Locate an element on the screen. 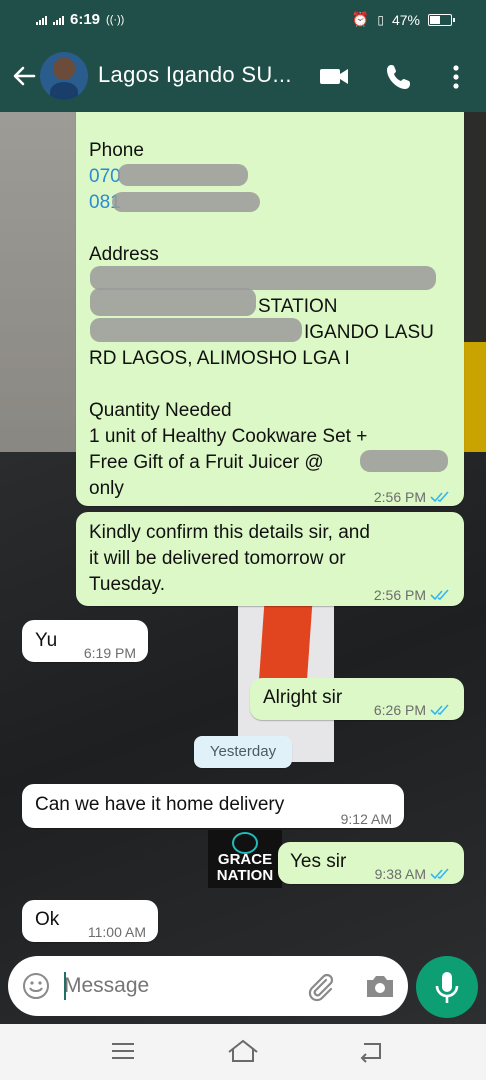 This screenshot has width=486, height=1080. emoji-icon is located at coordinates (36, 986).